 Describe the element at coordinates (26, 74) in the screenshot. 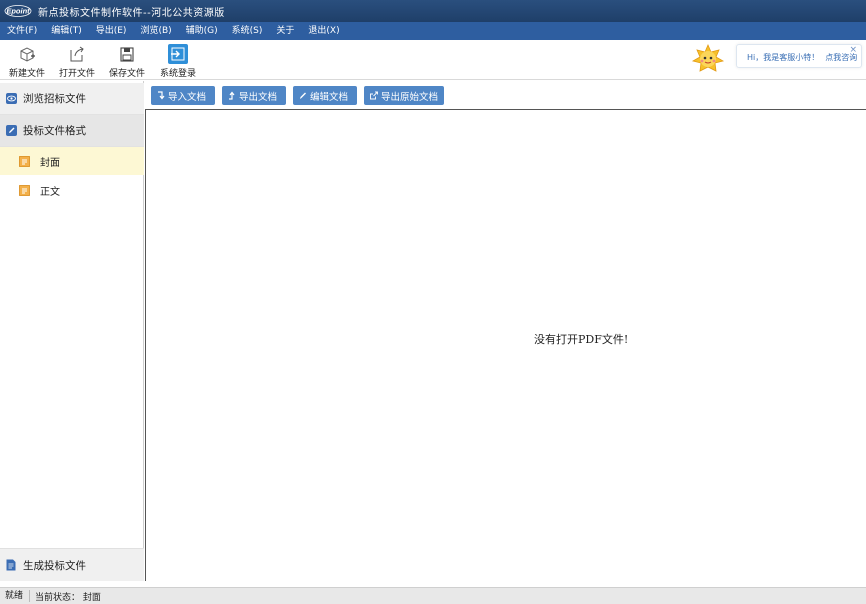

I see `new-file-label: 新建文件` at that location.